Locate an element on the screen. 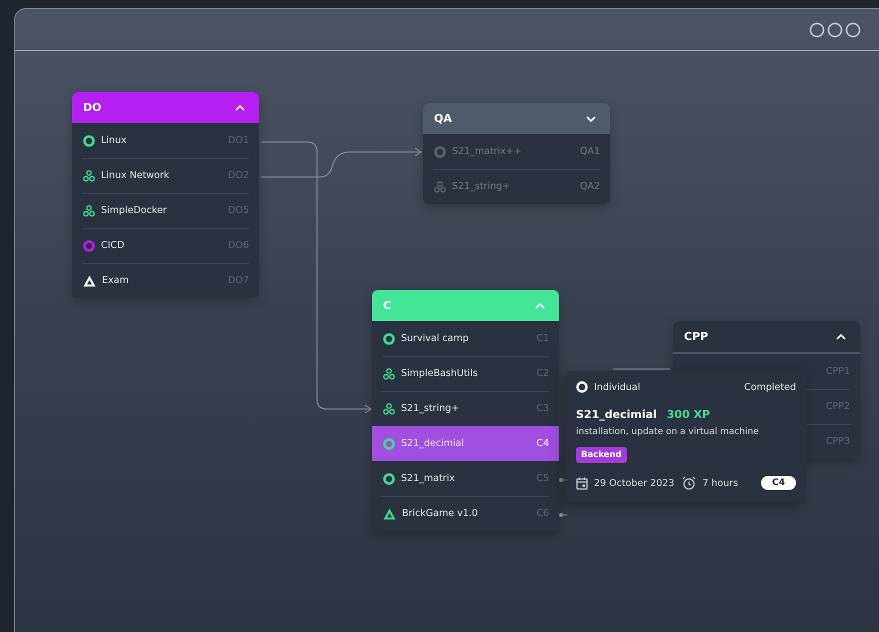  project-code: CPP3 is located at coordinates (838, 441).